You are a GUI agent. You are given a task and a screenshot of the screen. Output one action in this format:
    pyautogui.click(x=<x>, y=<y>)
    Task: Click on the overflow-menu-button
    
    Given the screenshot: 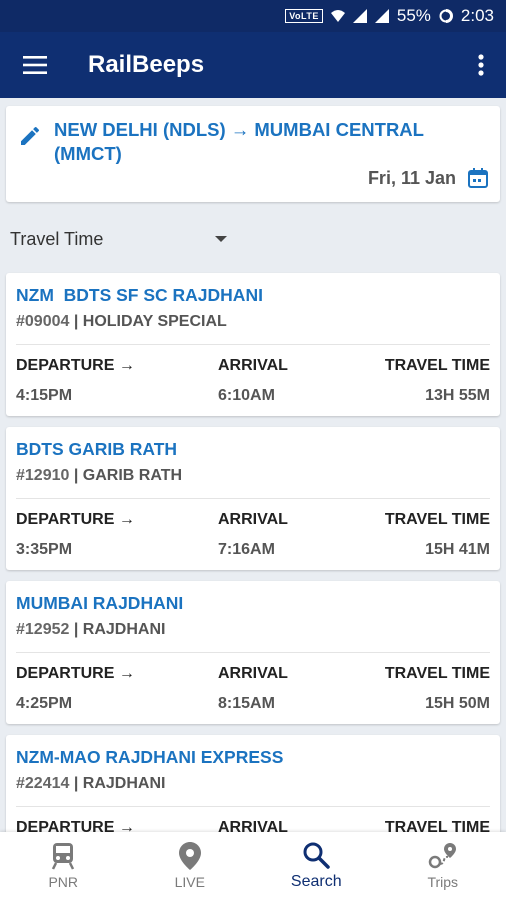 What is the action you would take?
    pyautogui.click(x=481, y=65)
    